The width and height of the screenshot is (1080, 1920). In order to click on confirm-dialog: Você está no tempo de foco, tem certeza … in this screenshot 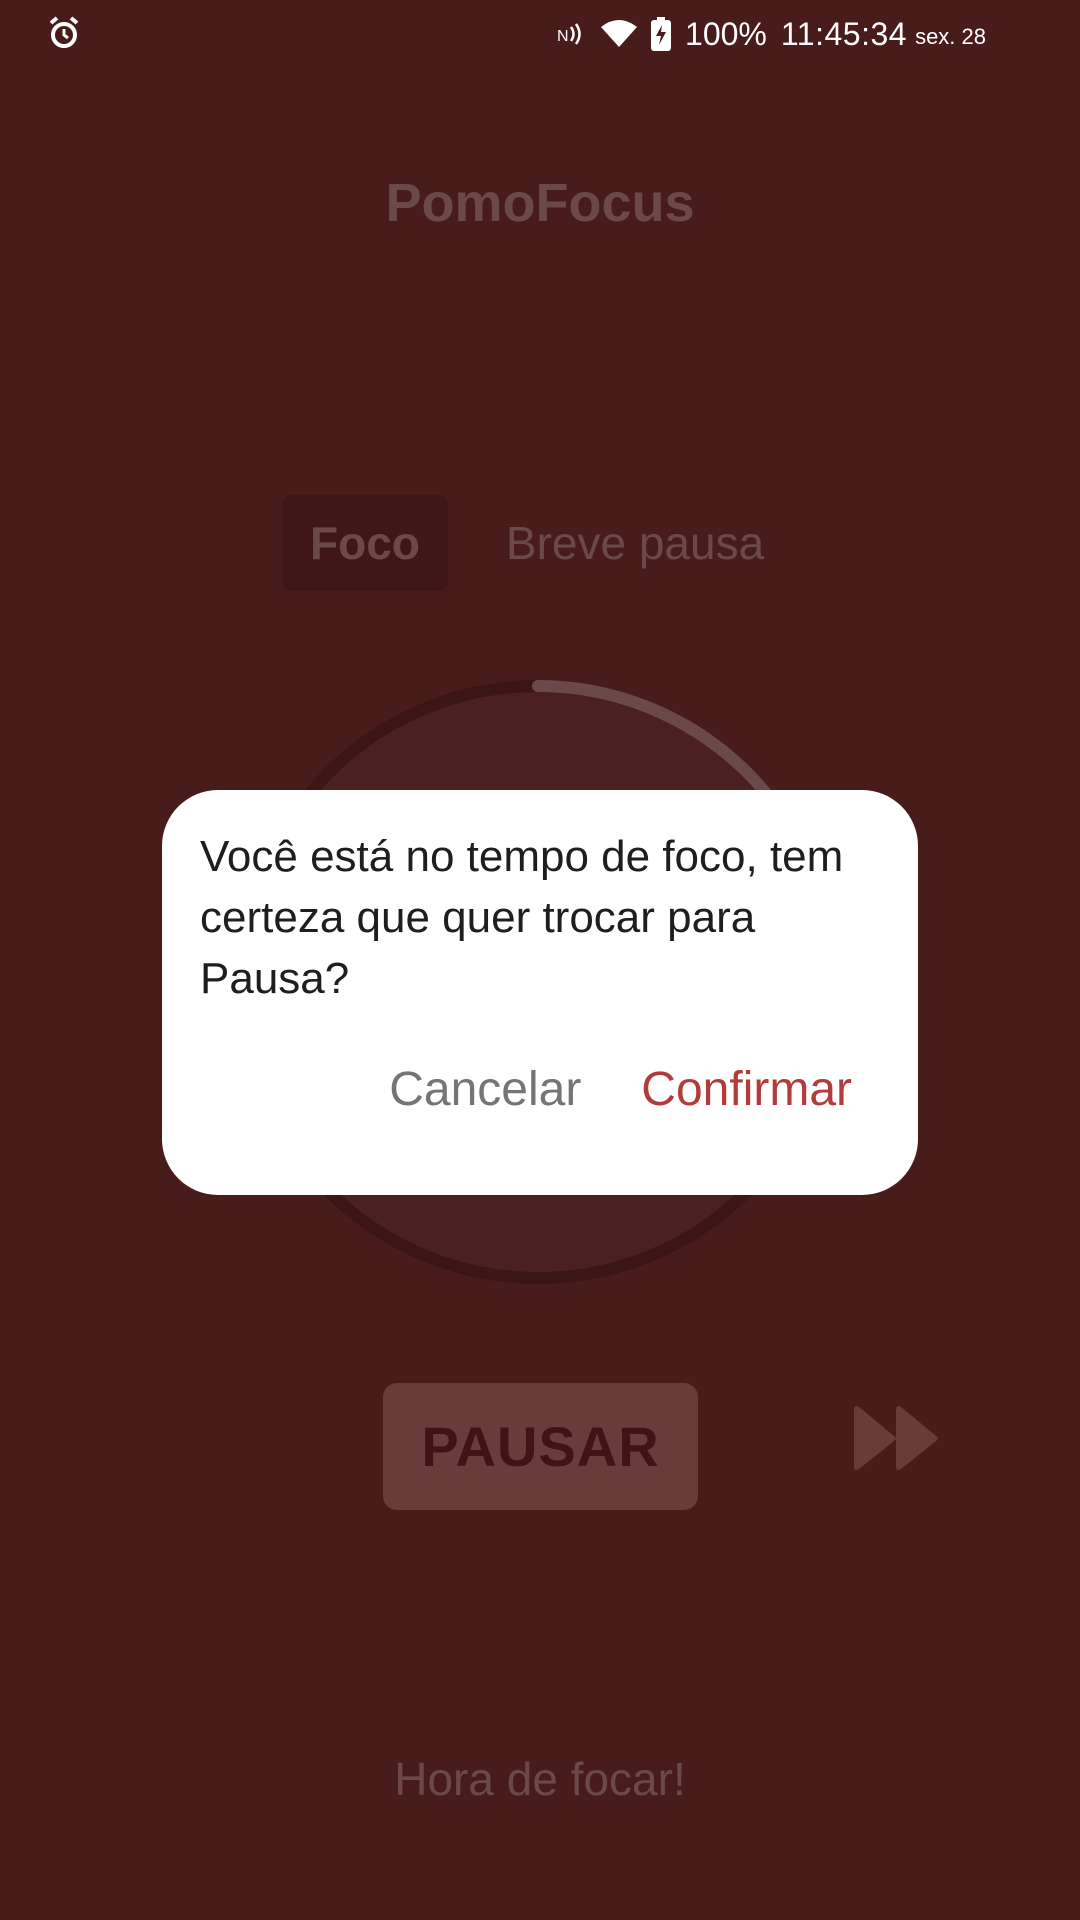, I will do `click(540, 992)`.